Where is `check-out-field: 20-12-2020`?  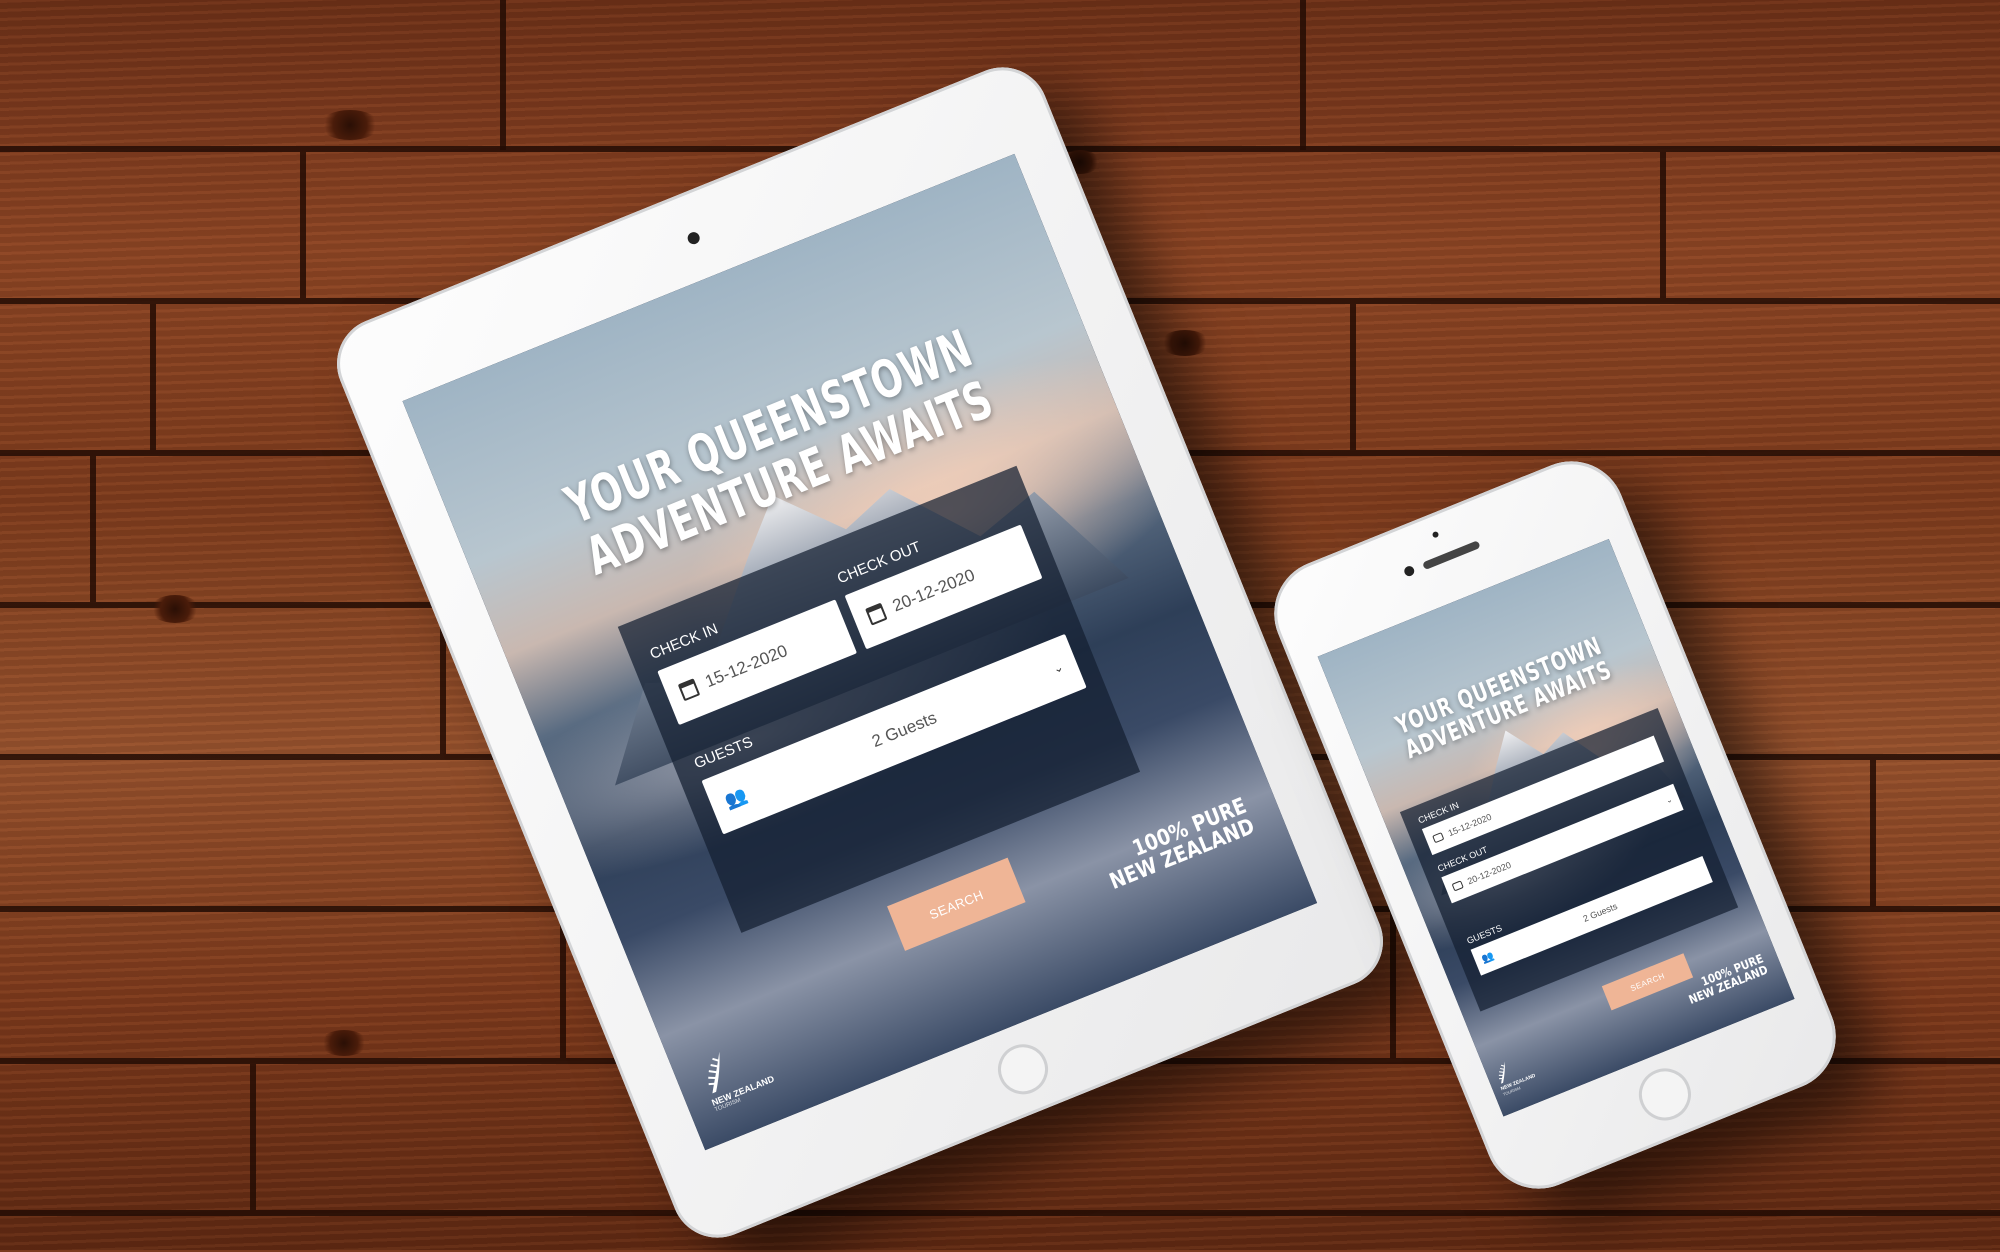
check-out-field: 20-12-2020 is located at coordinates (943, 587).